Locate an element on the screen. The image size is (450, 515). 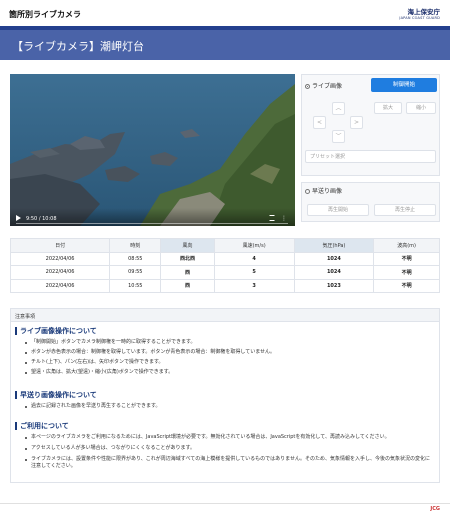
live-radio-icon is located at coordinates (307, 86).